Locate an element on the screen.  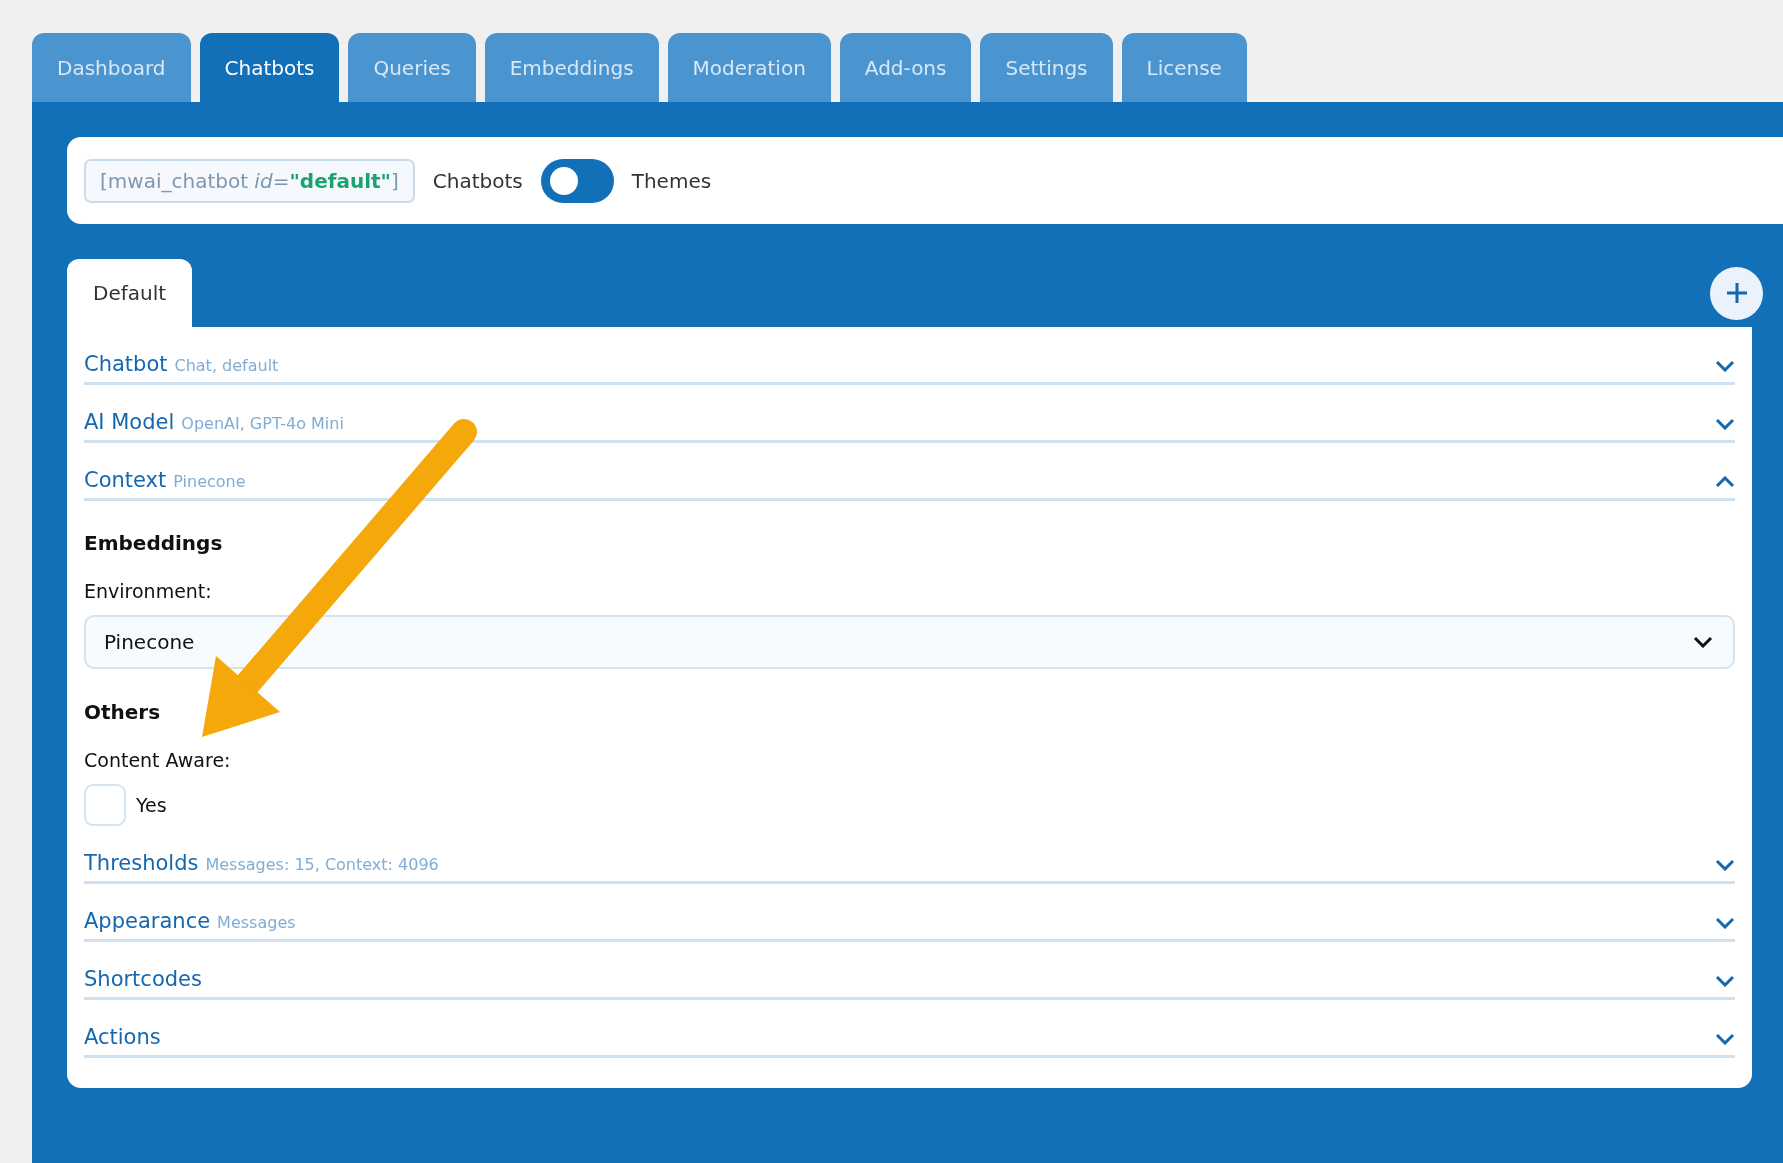
checkbox is located at coordinates (105, 805).